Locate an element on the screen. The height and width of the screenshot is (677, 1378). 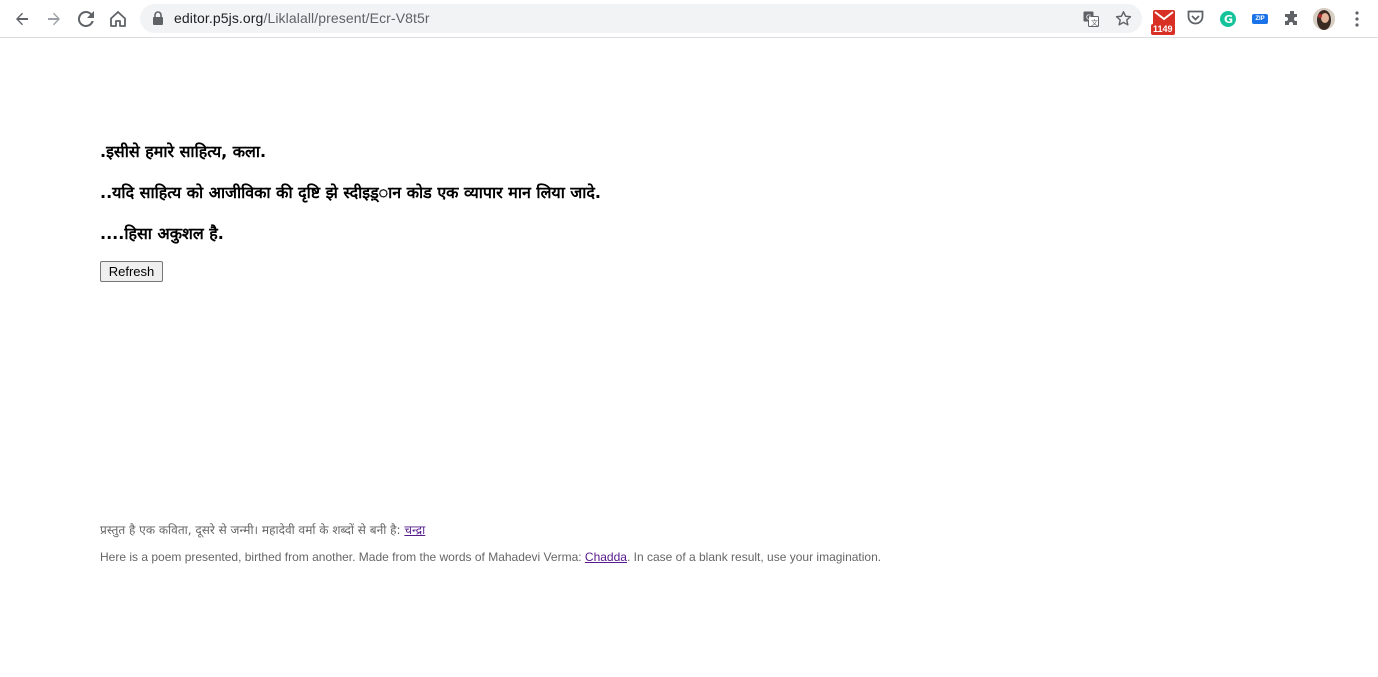
puzzle-icon is located at coordinates (1291, 17).